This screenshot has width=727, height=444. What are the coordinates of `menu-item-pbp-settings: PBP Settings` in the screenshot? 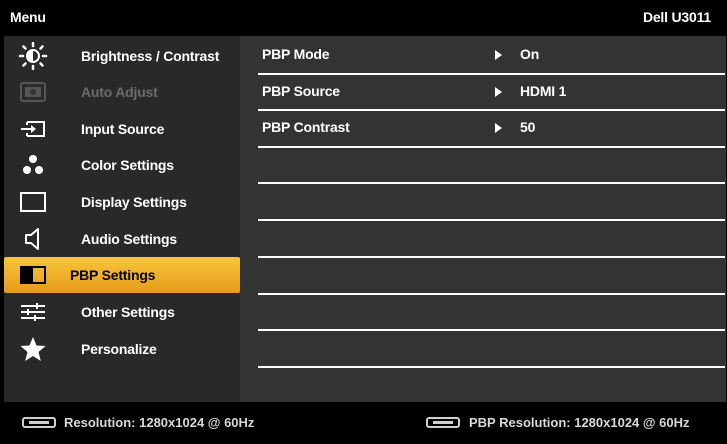 It's located at (122, 275).